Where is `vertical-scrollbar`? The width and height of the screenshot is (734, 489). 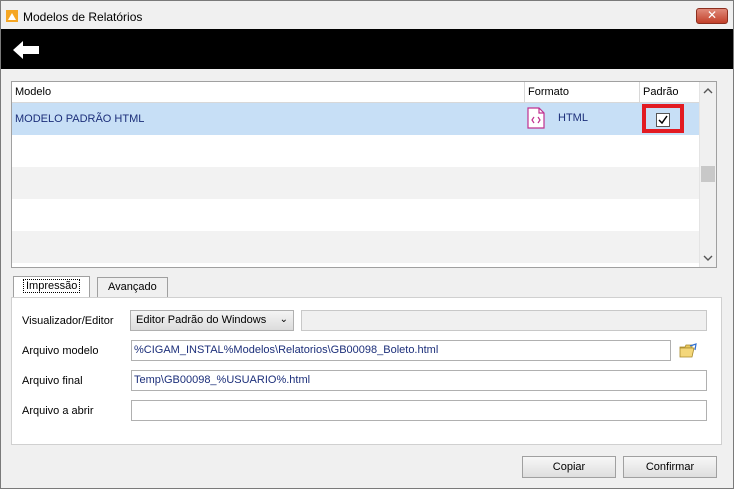
vertical-scrollbar is located at coordinates (707, 174).